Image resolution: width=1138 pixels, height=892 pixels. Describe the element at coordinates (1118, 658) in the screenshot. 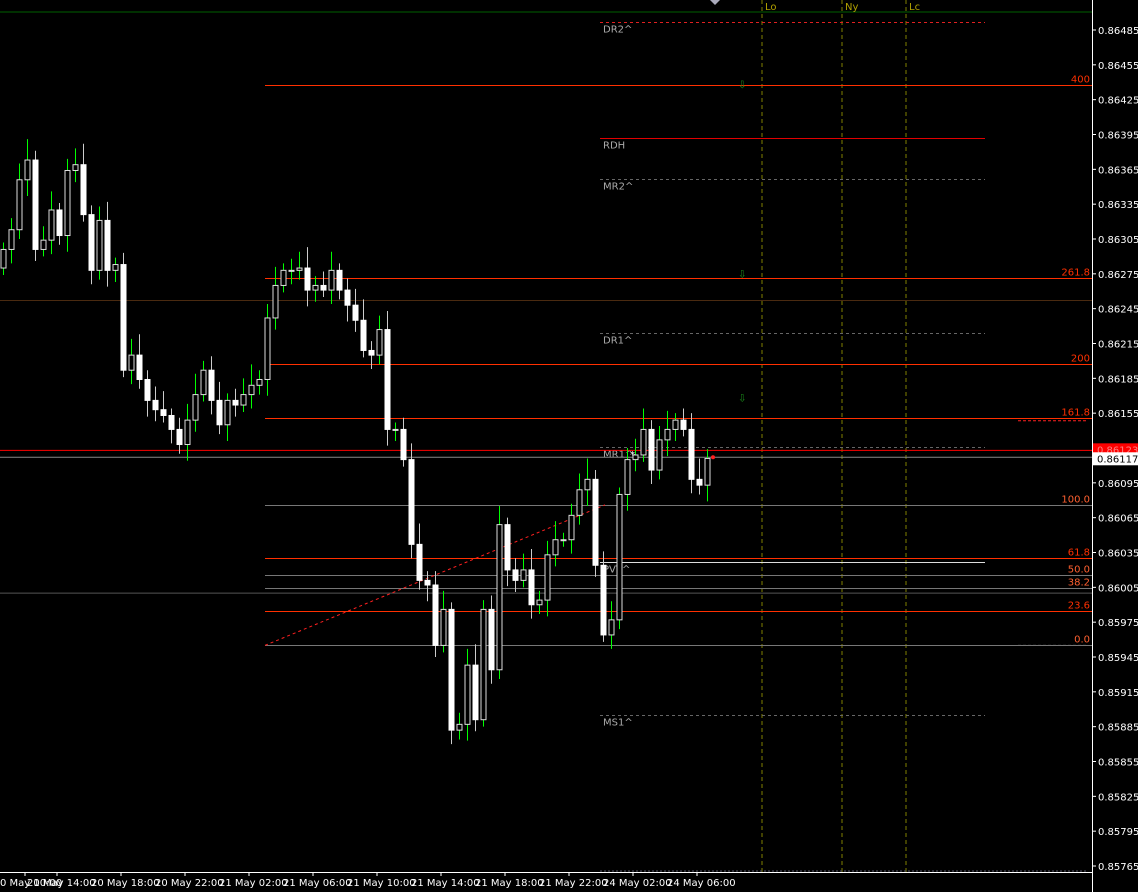

I see `y-tick-label: 0.85945` at that location.